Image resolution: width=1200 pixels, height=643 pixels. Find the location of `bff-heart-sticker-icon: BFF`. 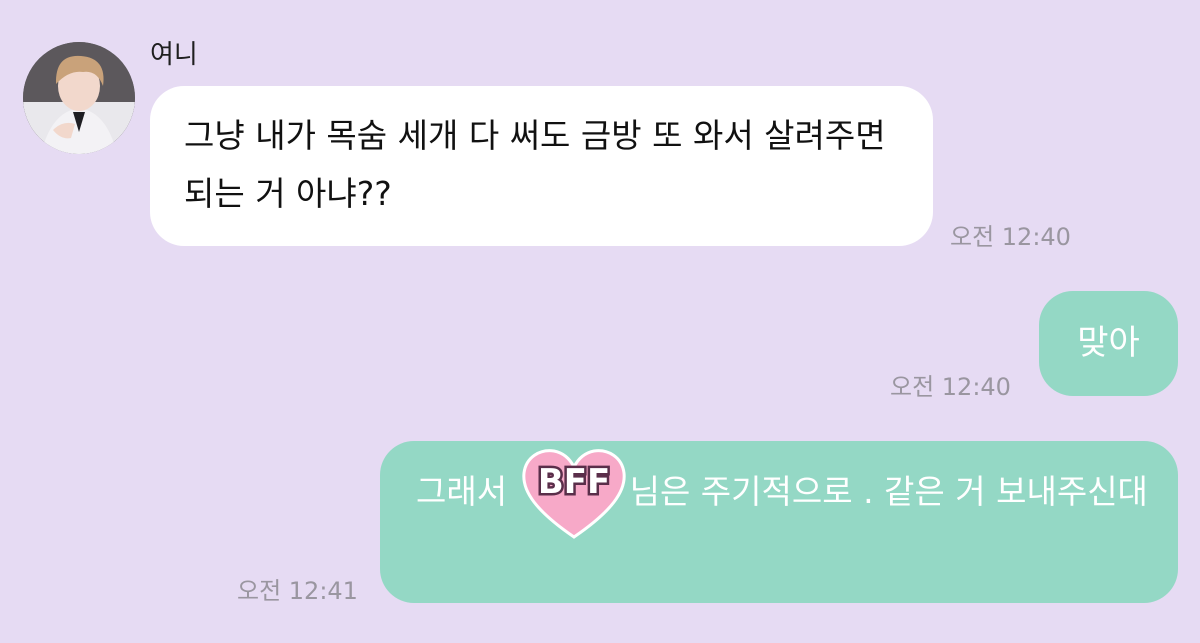

bff-heart-sticker-icon: BFF is located at coordinates (574, 494).